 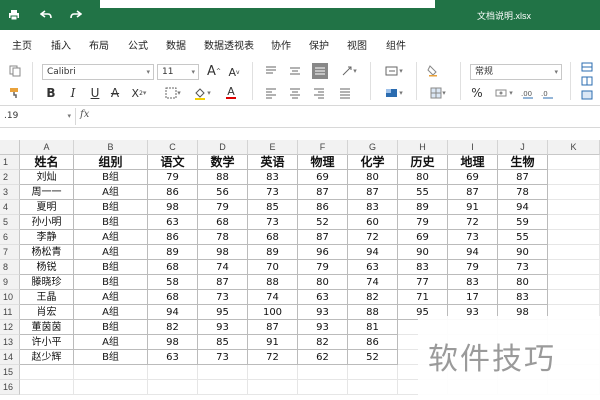 I want to click on font-color-button: A, so click(x=231, y=92).